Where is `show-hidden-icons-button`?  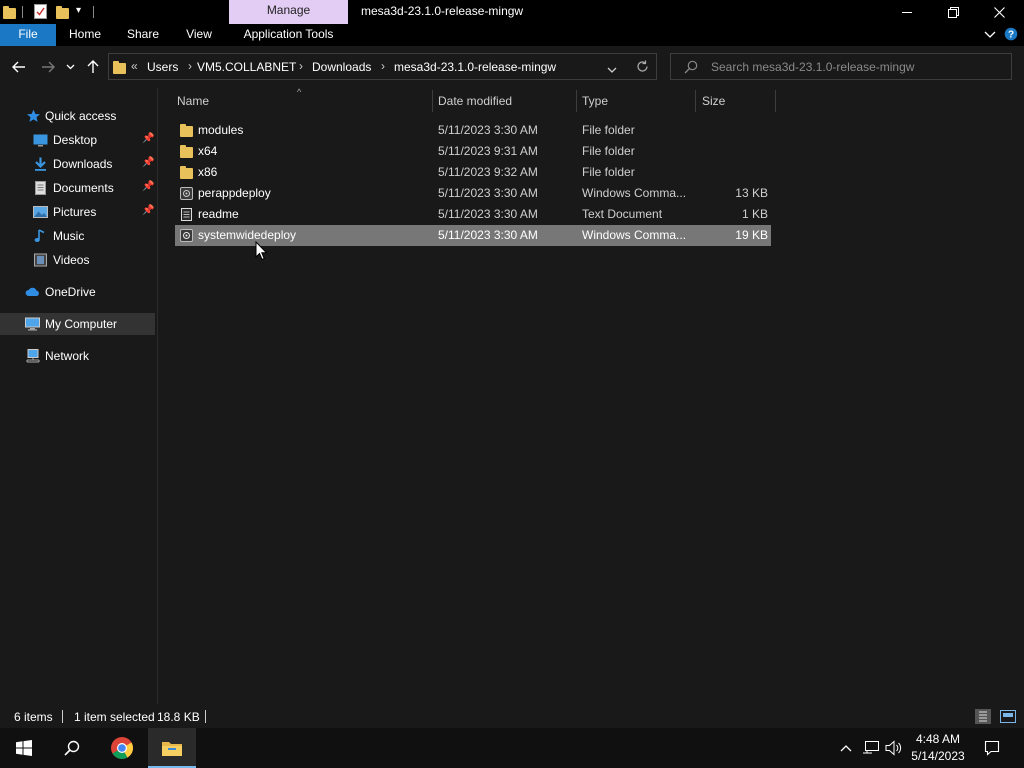
show-hidden-icons-button is located at coordinates (846, 748).